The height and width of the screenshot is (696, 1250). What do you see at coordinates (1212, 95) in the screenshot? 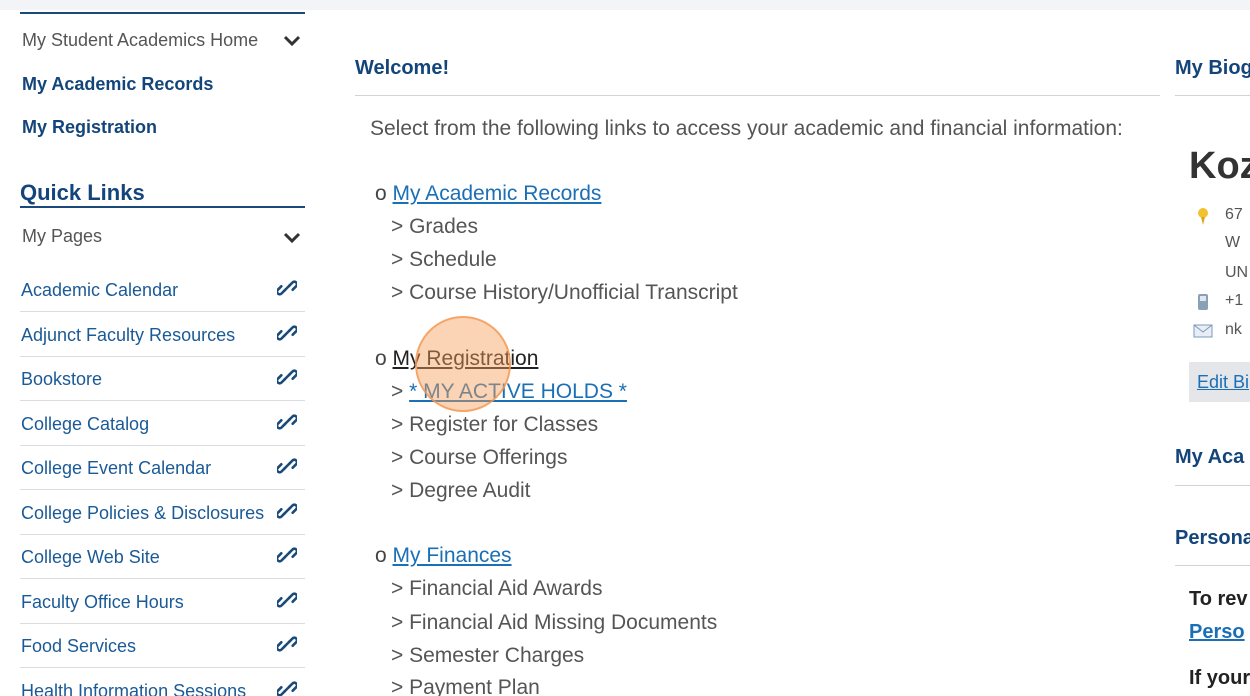
I see `biography-divider` at bounding box center [1212, 95].